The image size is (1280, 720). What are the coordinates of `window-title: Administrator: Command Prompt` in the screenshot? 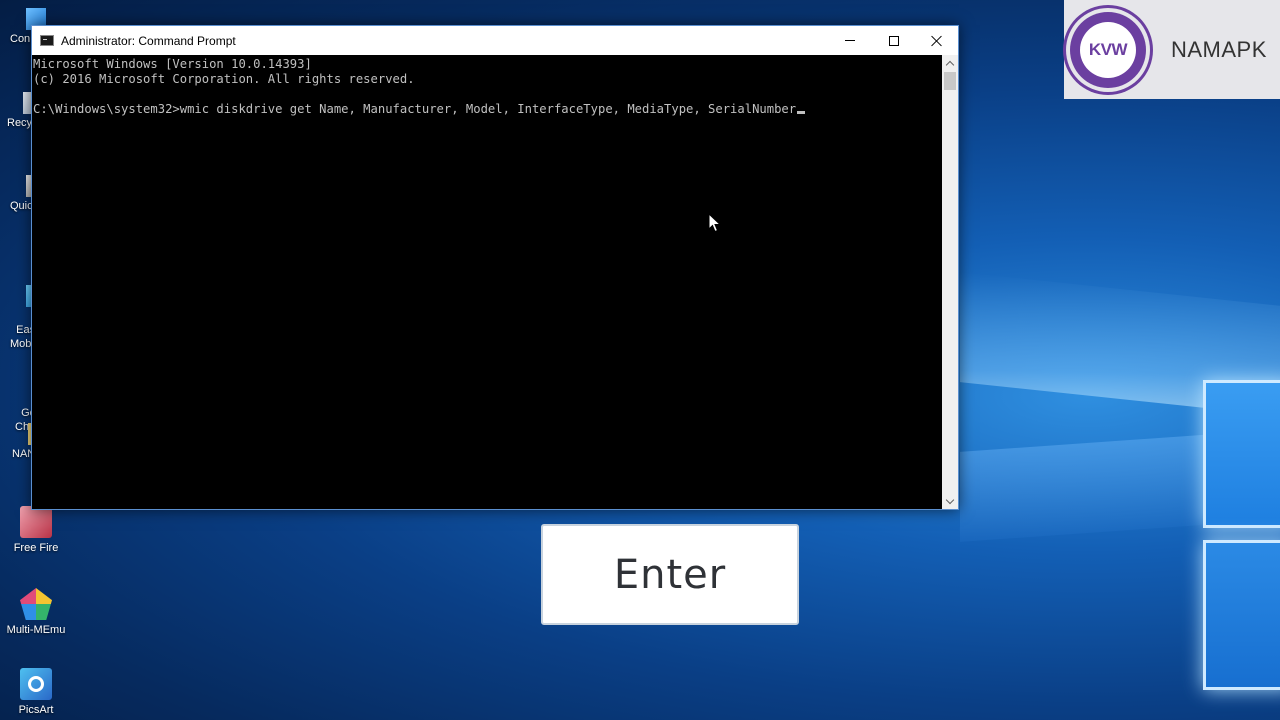 It's located at (148, 40).